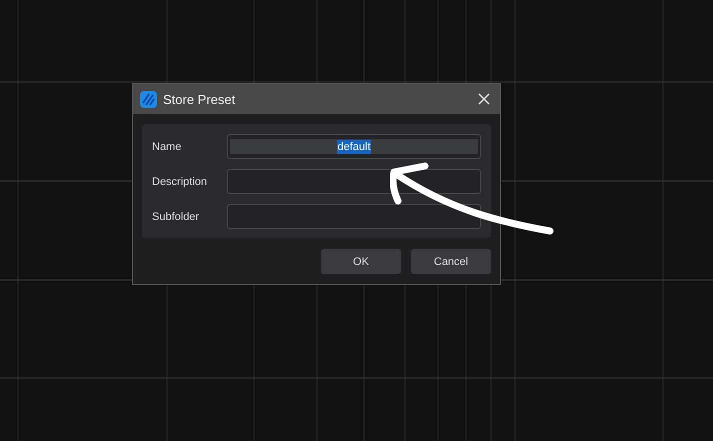 This screenshot has width=713, height=441. I want to click on close-icon, so click(484, 99).